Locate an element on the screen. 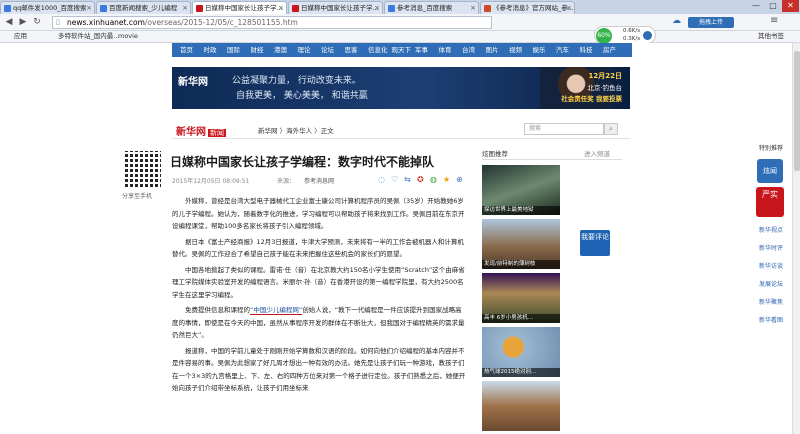  upload-button: 拖拽上传 is located at coordinates (711, 22).